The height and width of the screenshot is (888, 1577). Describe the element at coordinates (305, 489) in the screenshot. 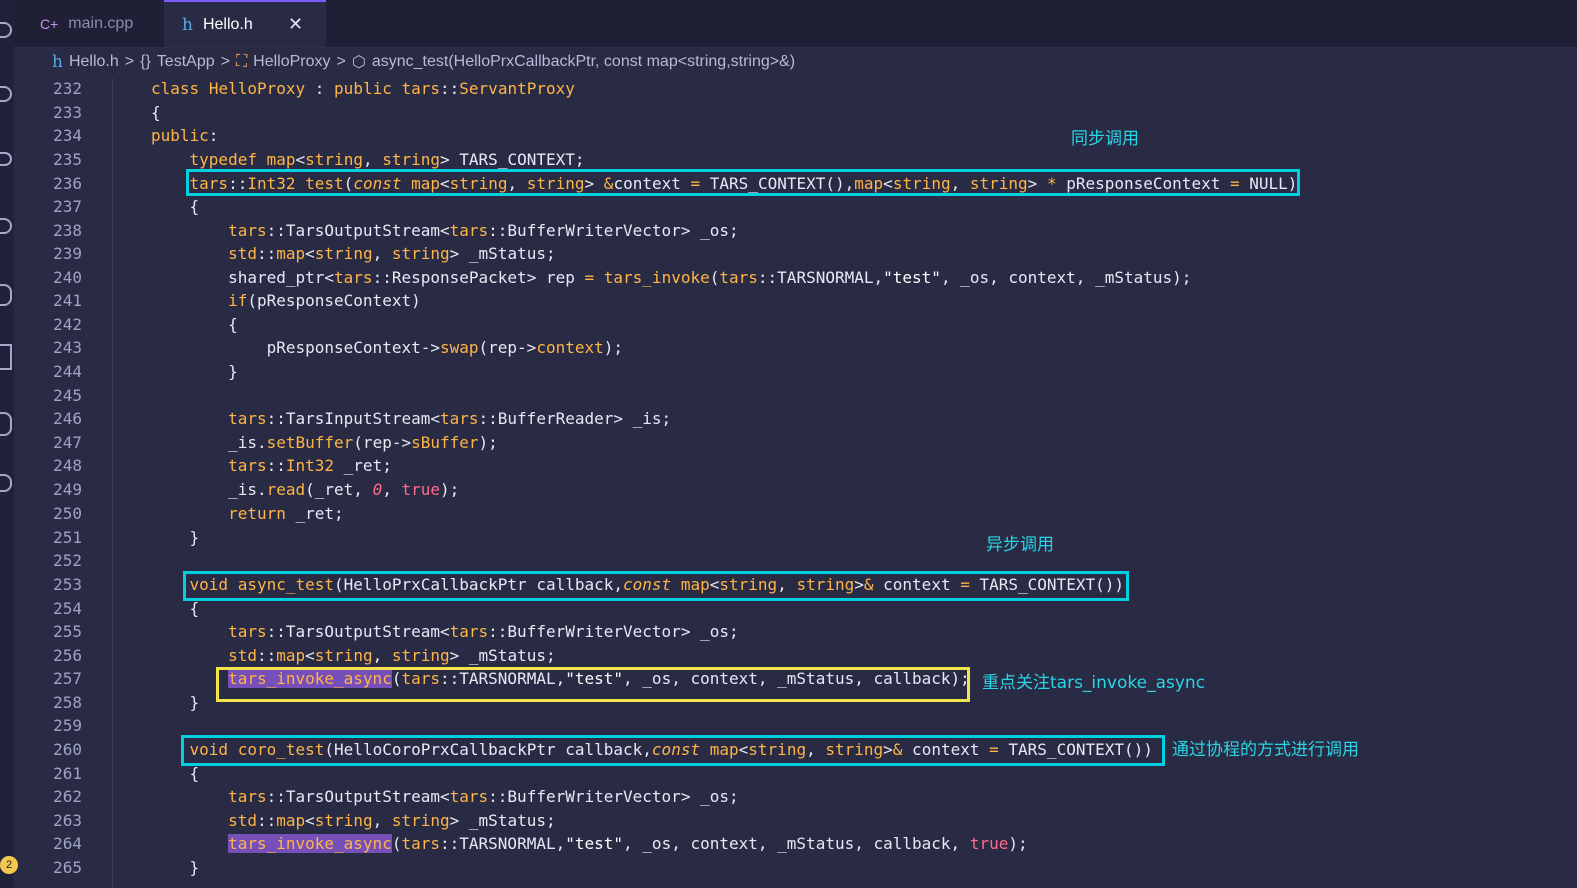

I see `code-line: _is.read(_ret, 0, true);` at that location.